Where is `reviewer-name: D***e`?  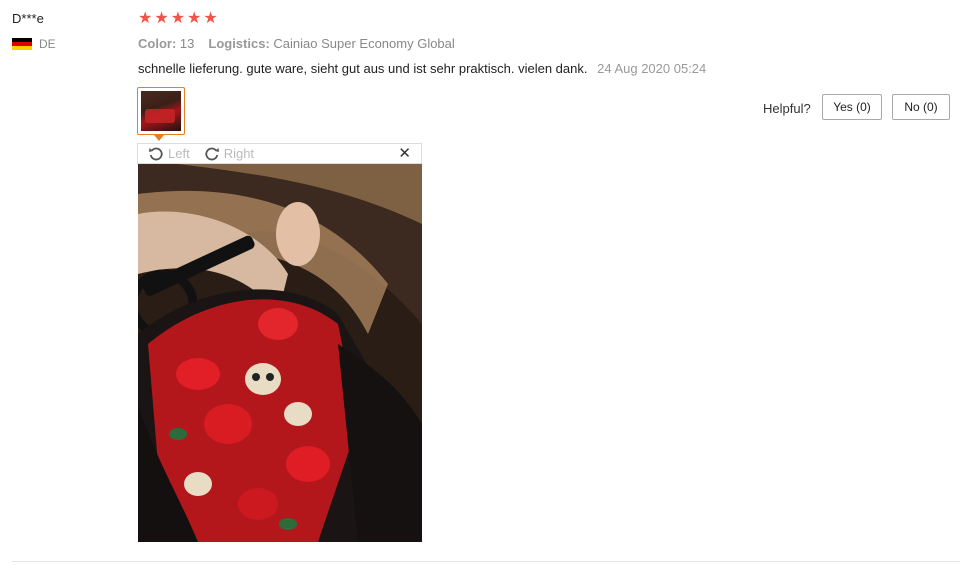
reviewer-name: D***e is located at coordinates (28, 18).